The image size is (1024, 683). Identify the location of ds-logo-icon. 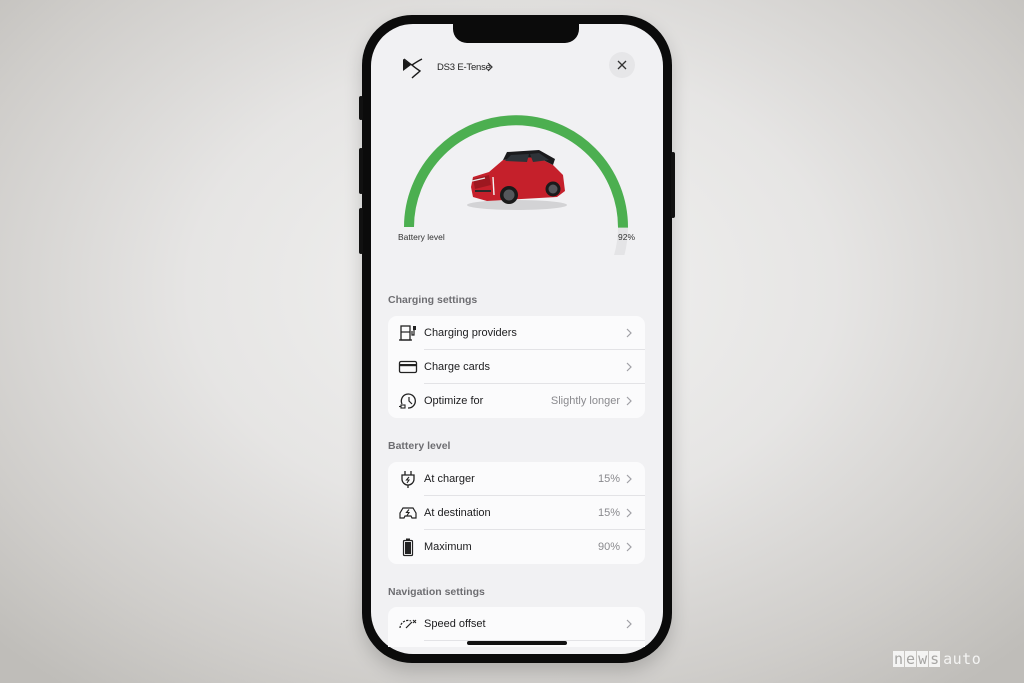
(413, 68).